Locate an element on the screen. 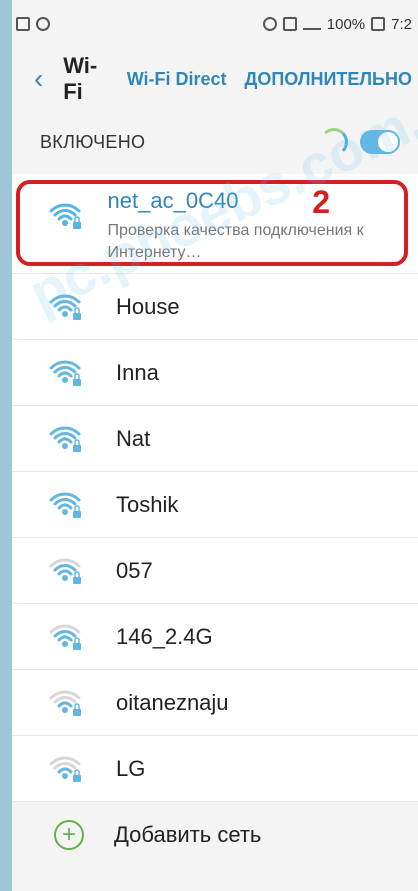 The height and width of the screenshot is (891, 418). network-row: Nat is located at coordinates (215, 439).